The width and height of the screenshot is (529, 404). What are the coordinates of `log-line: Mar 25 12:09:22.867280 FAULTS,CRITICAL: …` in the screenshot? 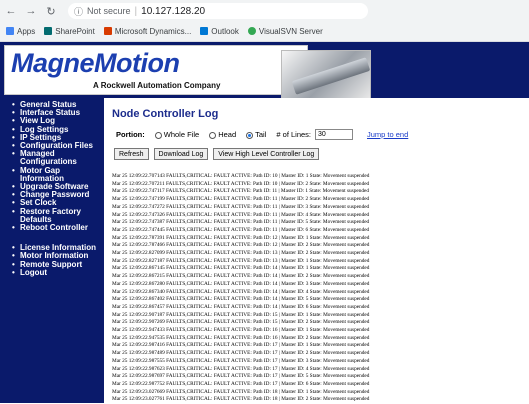 It's located at (241, 283).